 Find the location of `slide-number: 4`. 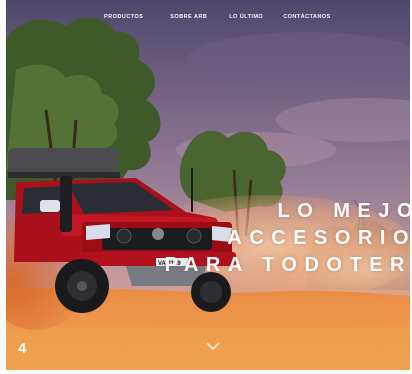

slide-number: 4 is located at coordinates (22, 348).